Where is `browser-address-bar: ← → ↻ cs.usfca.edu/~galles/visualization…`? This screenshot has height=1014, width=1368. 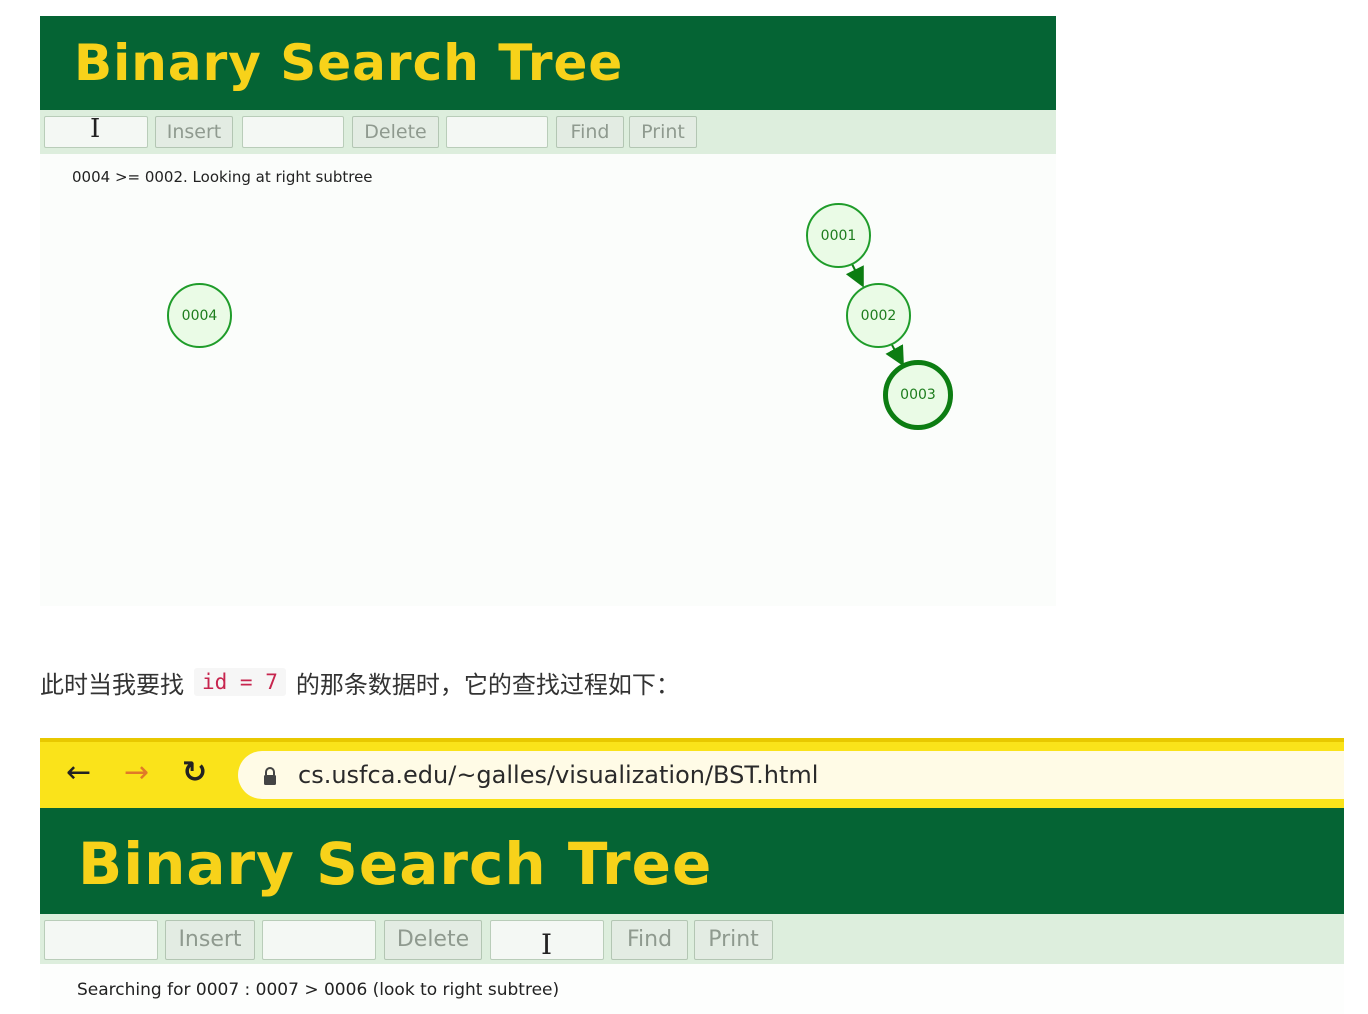
browser-address-bar: ← → ↻ cs.usfca.edu/~galles/visualization… is located at coordinates (692, 773).